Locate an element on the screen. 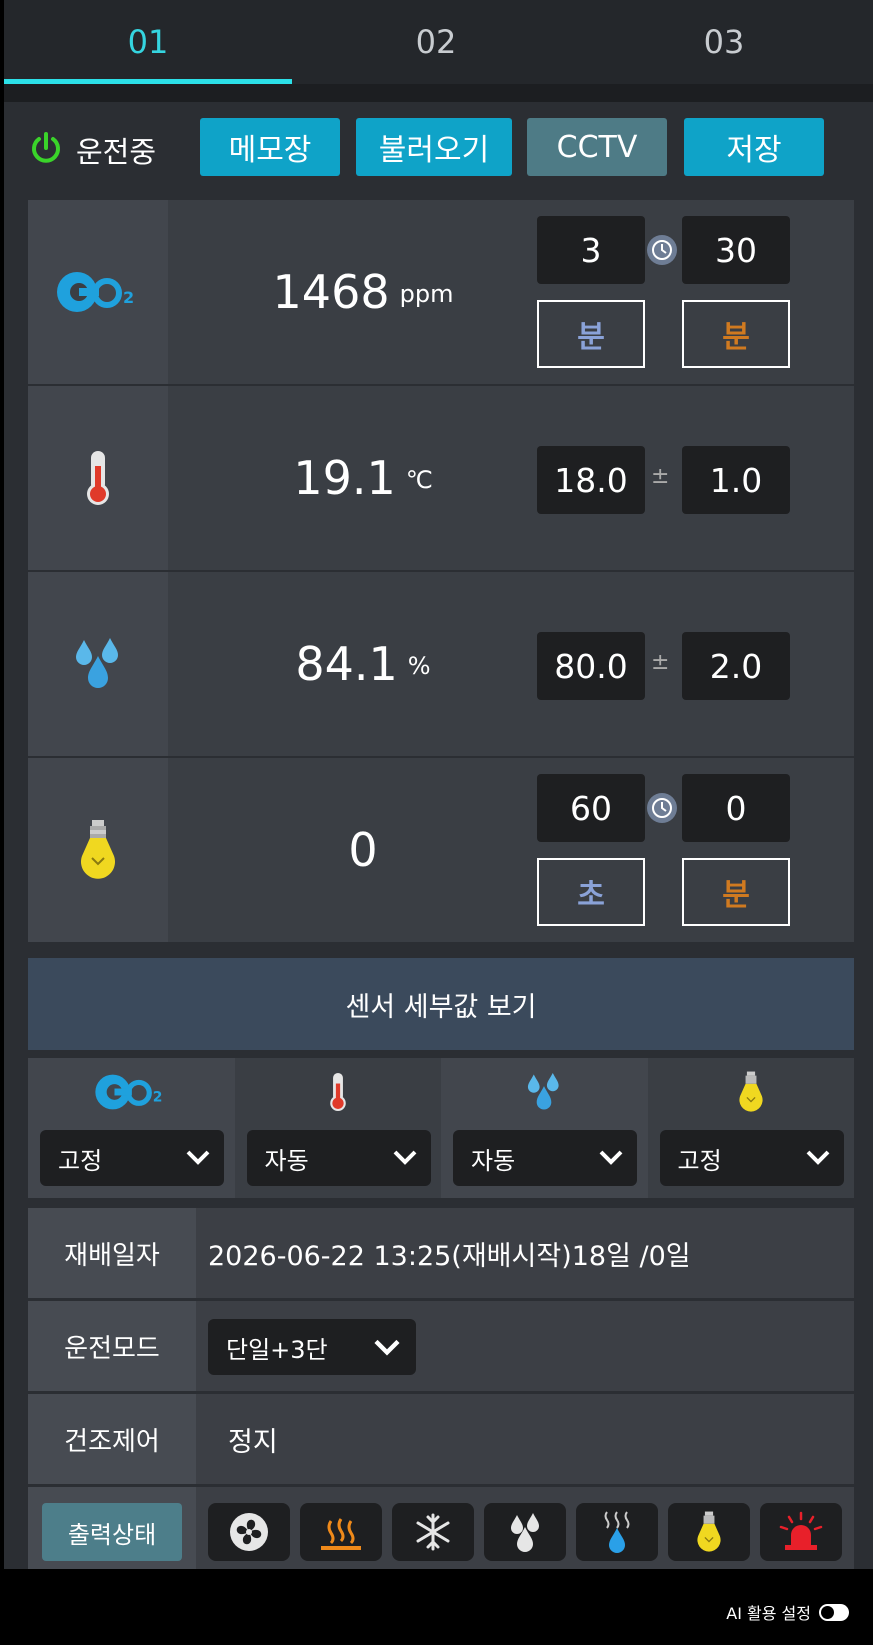  sensor-row-co2: 2 1468 ppm 3 30 분 분 is located at coordinates (441, 292).